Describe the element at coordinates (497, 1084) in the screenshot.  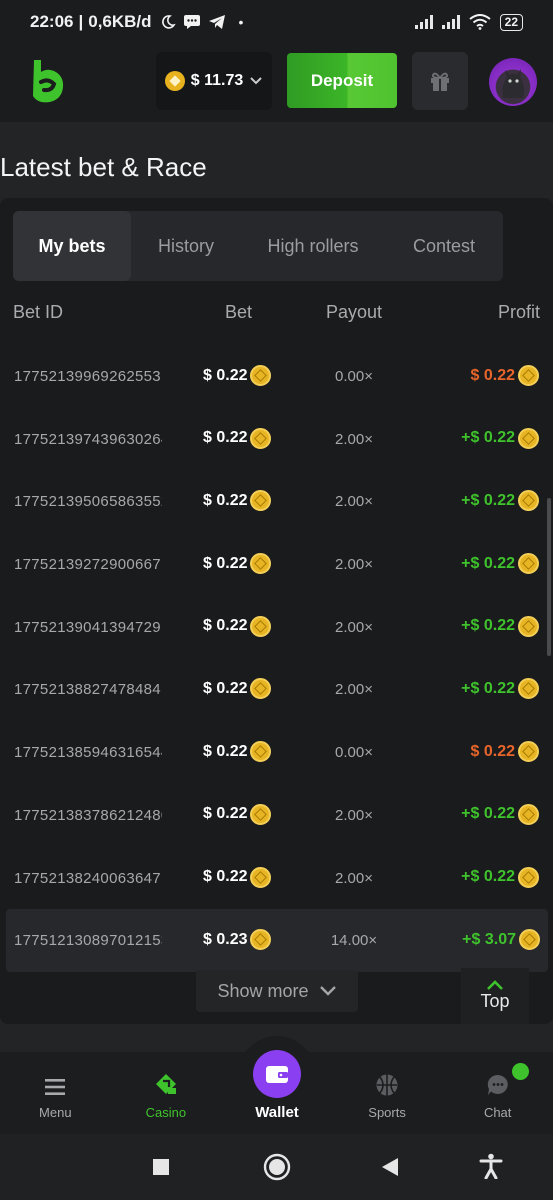
I see `chat-icon` at that location.